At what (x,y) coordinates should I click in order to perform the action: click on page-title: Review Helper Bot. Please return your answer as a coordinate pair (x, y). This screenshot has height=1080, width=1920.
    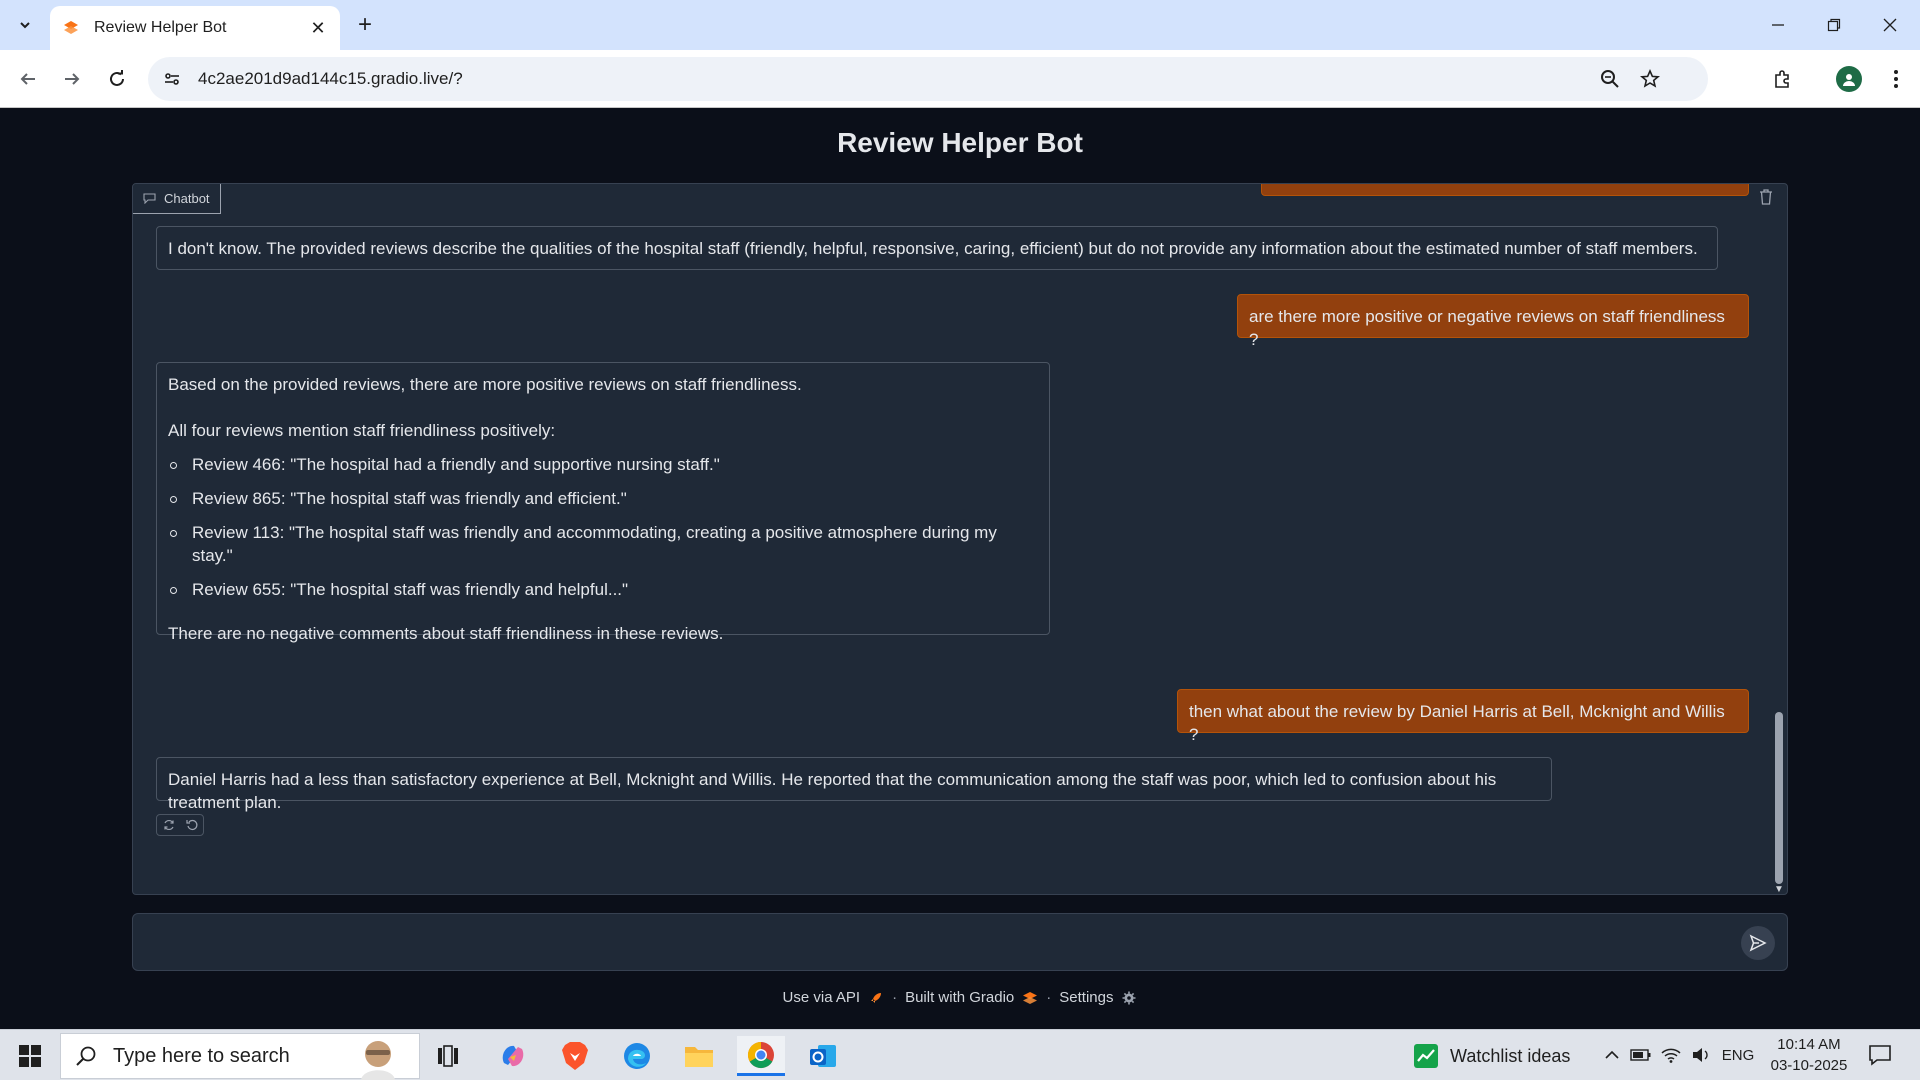
    Looking at the image, I should click on (960, 142).